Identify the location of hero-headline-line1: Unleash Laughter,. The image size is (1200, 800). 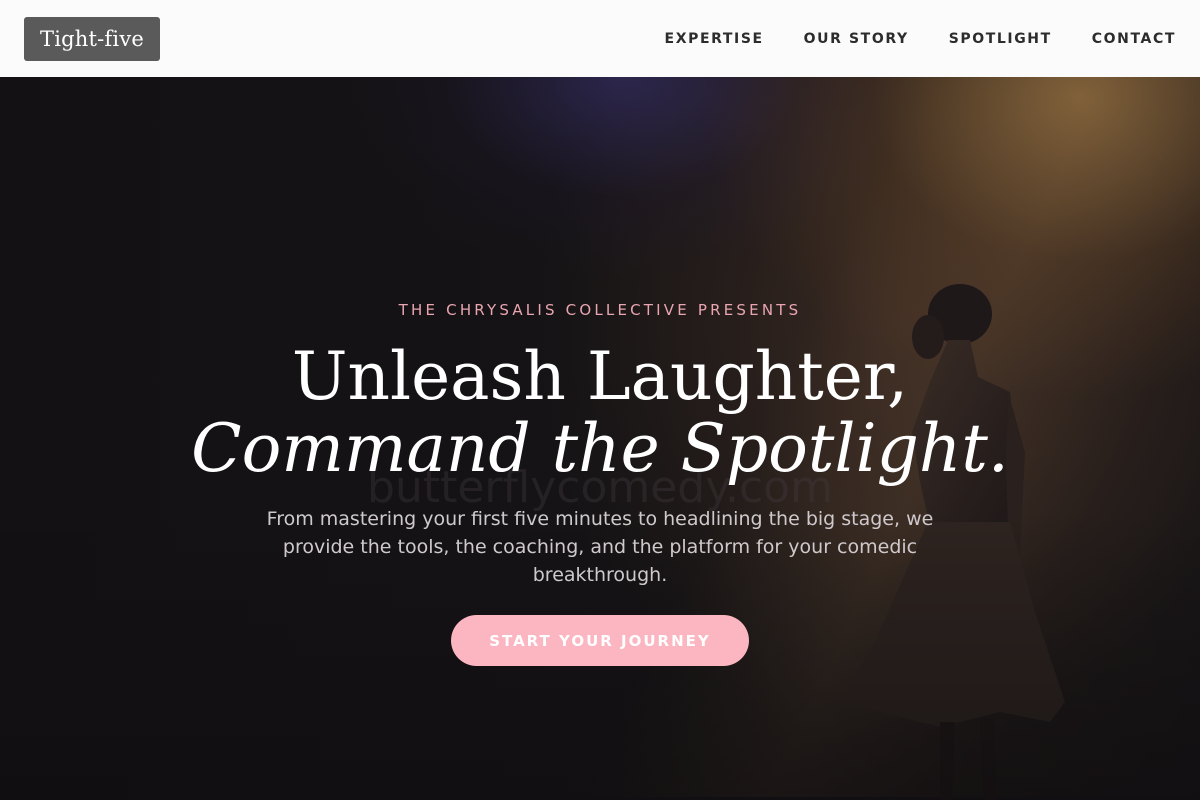
(600, 376).